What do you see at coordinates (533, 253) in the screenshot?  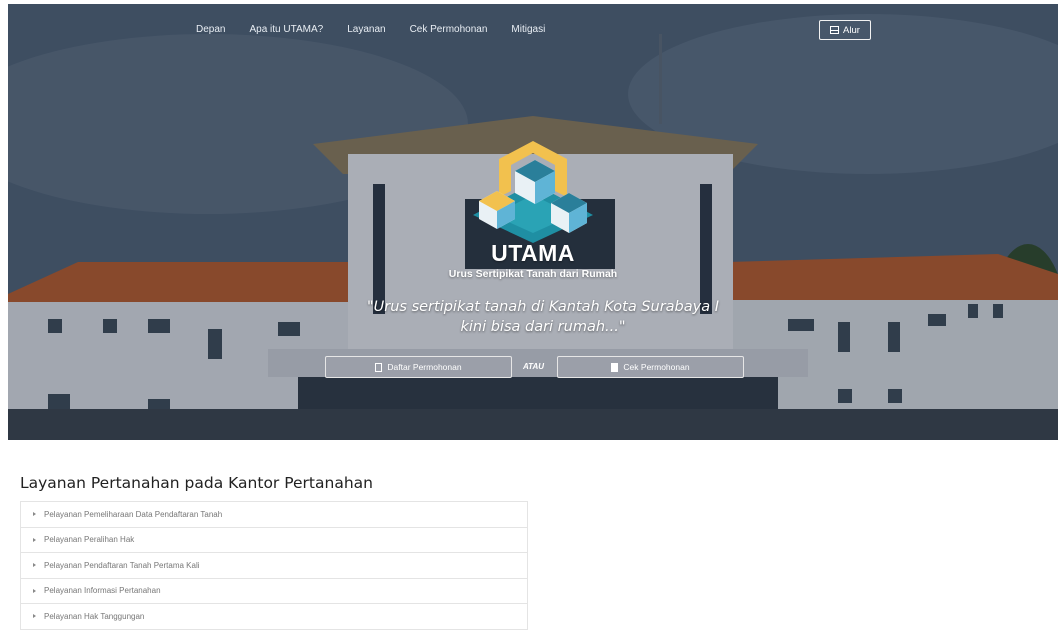 I see `logo-title: UTAMA` at bounding box center [533, 253].